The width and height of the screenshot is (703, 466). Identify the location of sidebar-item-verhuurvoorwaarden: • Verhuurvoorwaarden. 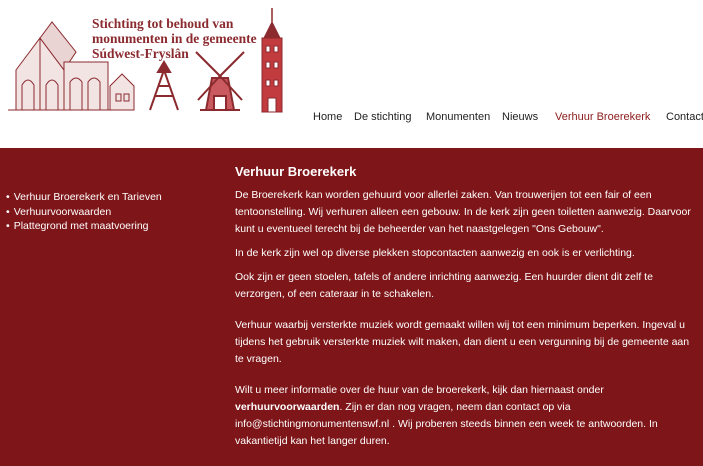
(84, 212).